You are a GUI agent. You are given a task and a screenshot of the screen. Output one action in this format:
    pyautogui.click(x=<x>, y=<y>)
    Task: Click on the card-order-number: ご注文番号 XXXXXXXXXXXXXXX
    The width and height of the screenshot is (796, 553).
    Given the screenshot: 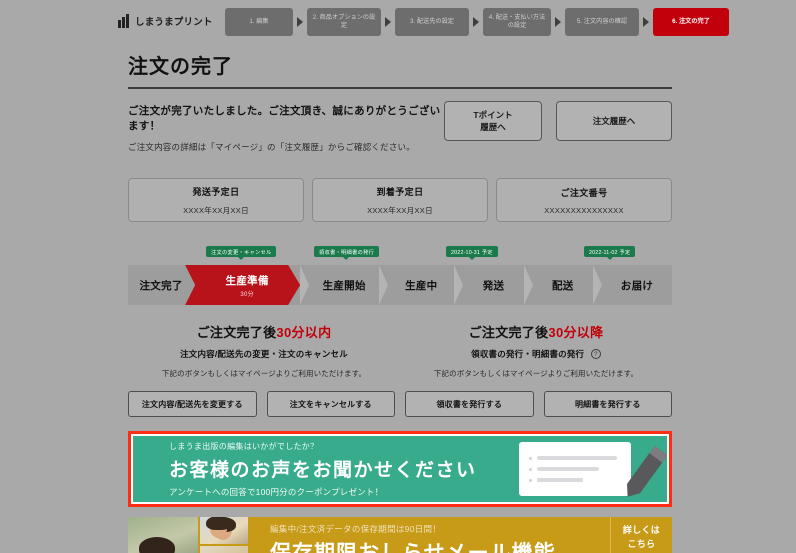 What is the action you would take?
    pyautogui.click(x=584, y=200)
    